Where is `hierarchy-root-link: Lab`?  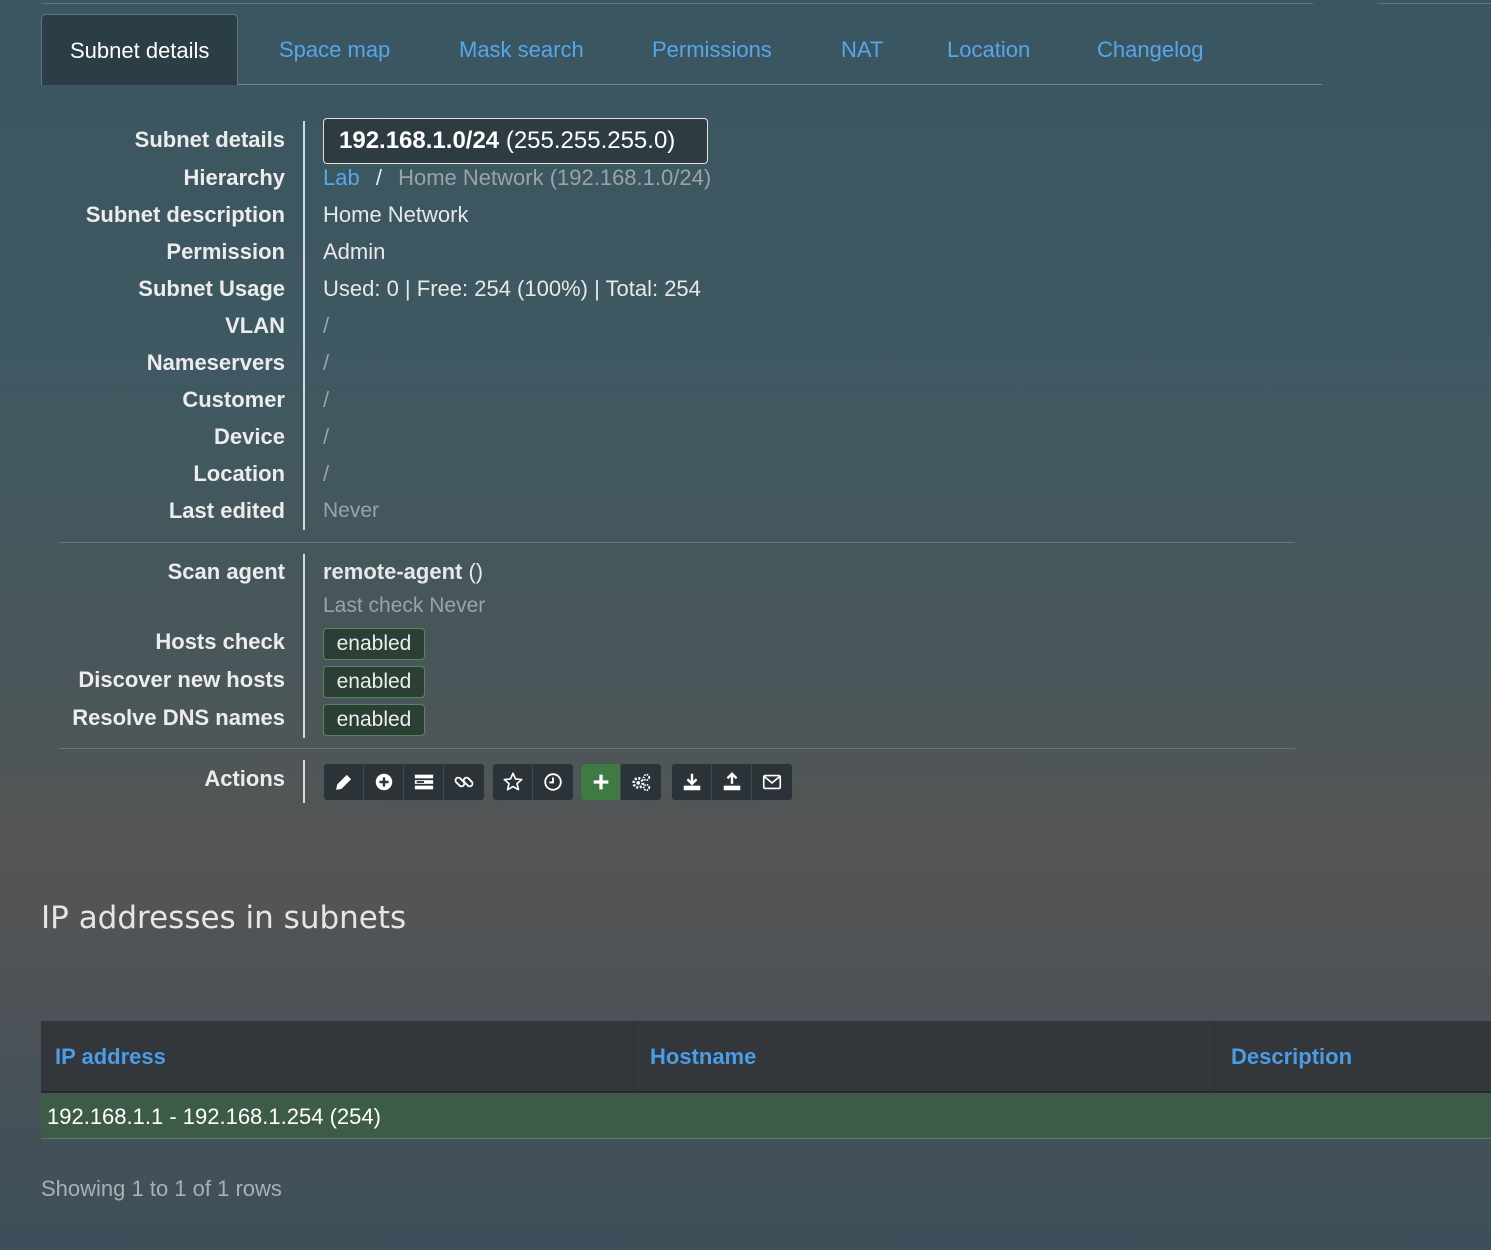 hierarchy-root-link: Lab is located at coordinates (341, 177).